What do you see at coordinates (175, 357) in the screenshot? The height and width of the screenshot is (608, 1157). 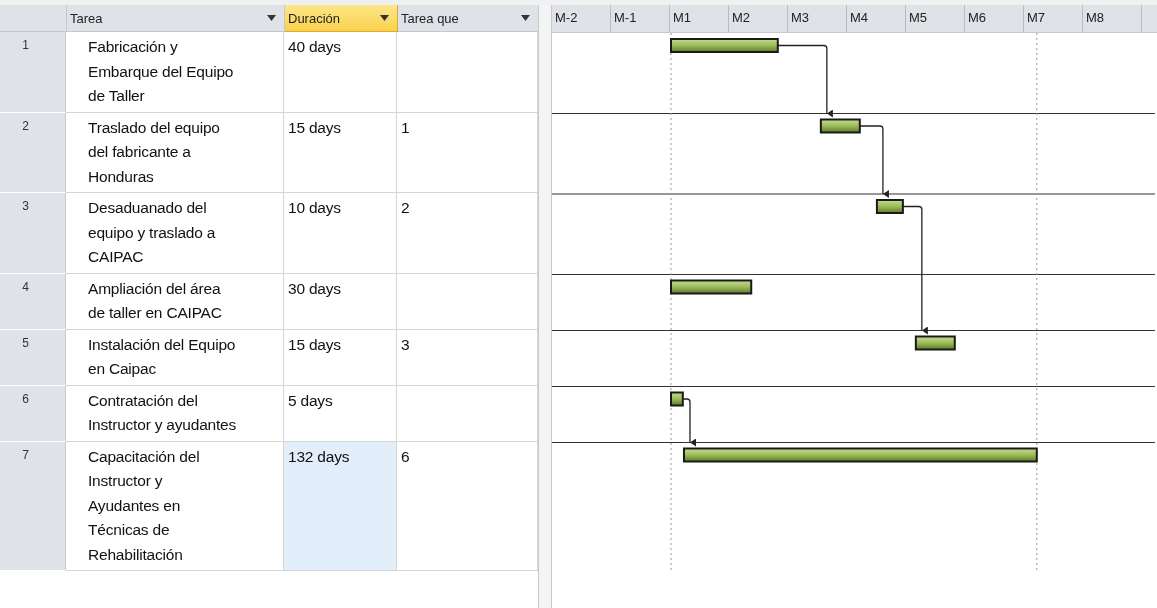 I see `task-name-cell: Instalación del Equipo en Caipac` at bounding box center [175, 357].